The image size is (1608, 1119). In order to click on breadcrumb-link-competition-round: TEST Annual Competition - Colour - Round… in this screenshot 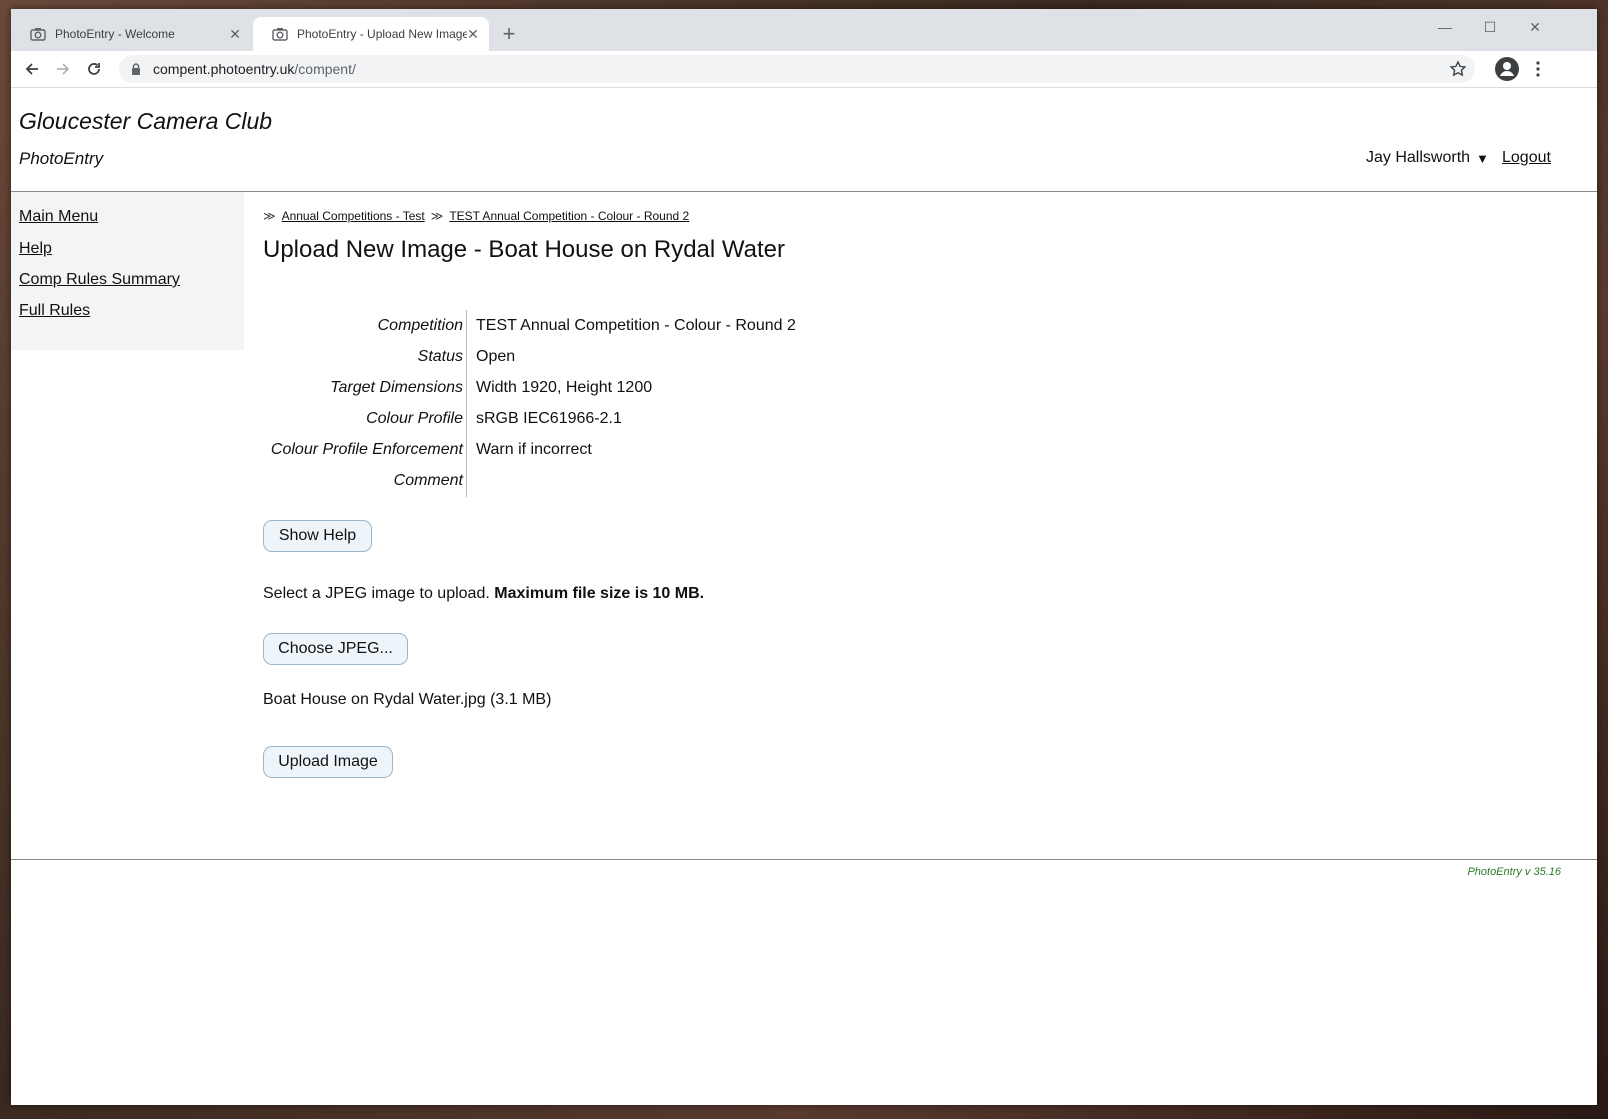, I will do `click(569, 216)`.